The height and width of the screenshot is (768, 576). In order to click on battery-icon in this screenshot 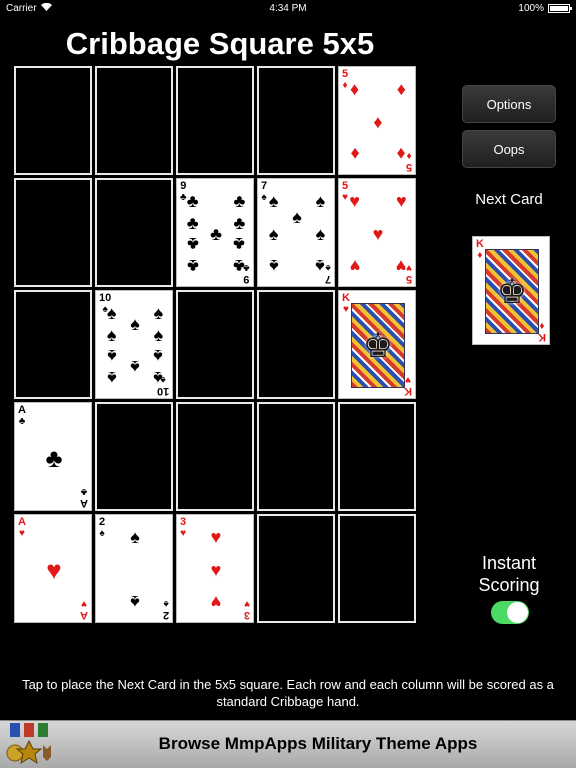, I will do `click(560, 8)`.